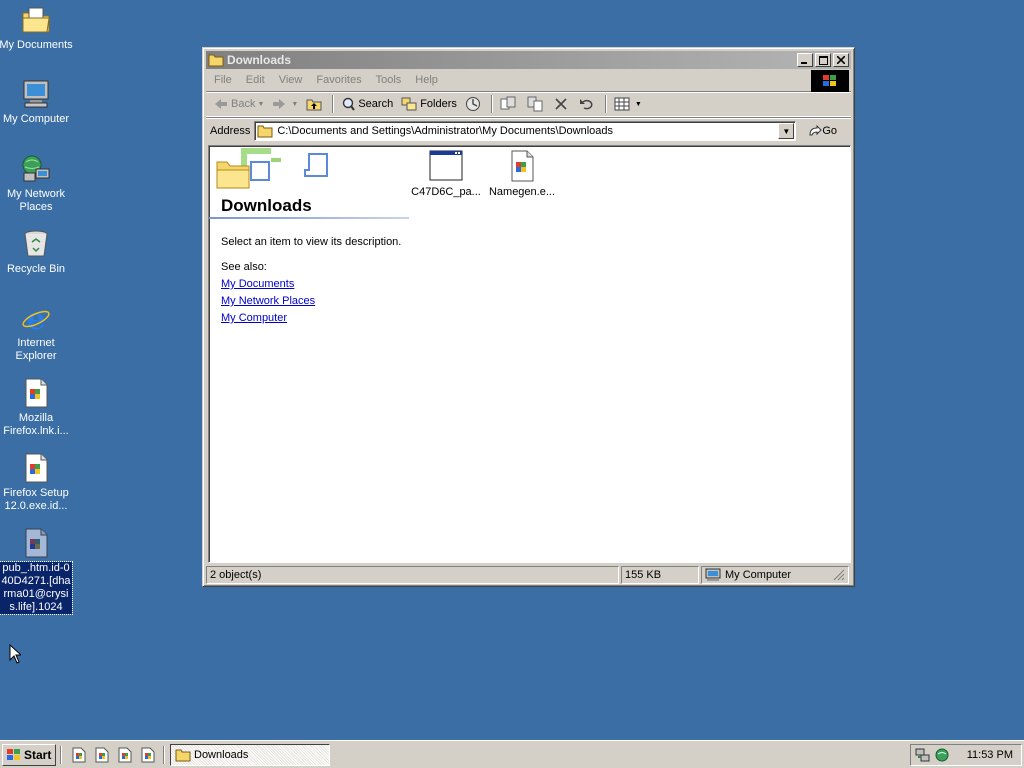  What do you see at coordinates (990, 755) in the screenshot?
I see `clock: 11:53 PM` at bounding box center [990, 755].